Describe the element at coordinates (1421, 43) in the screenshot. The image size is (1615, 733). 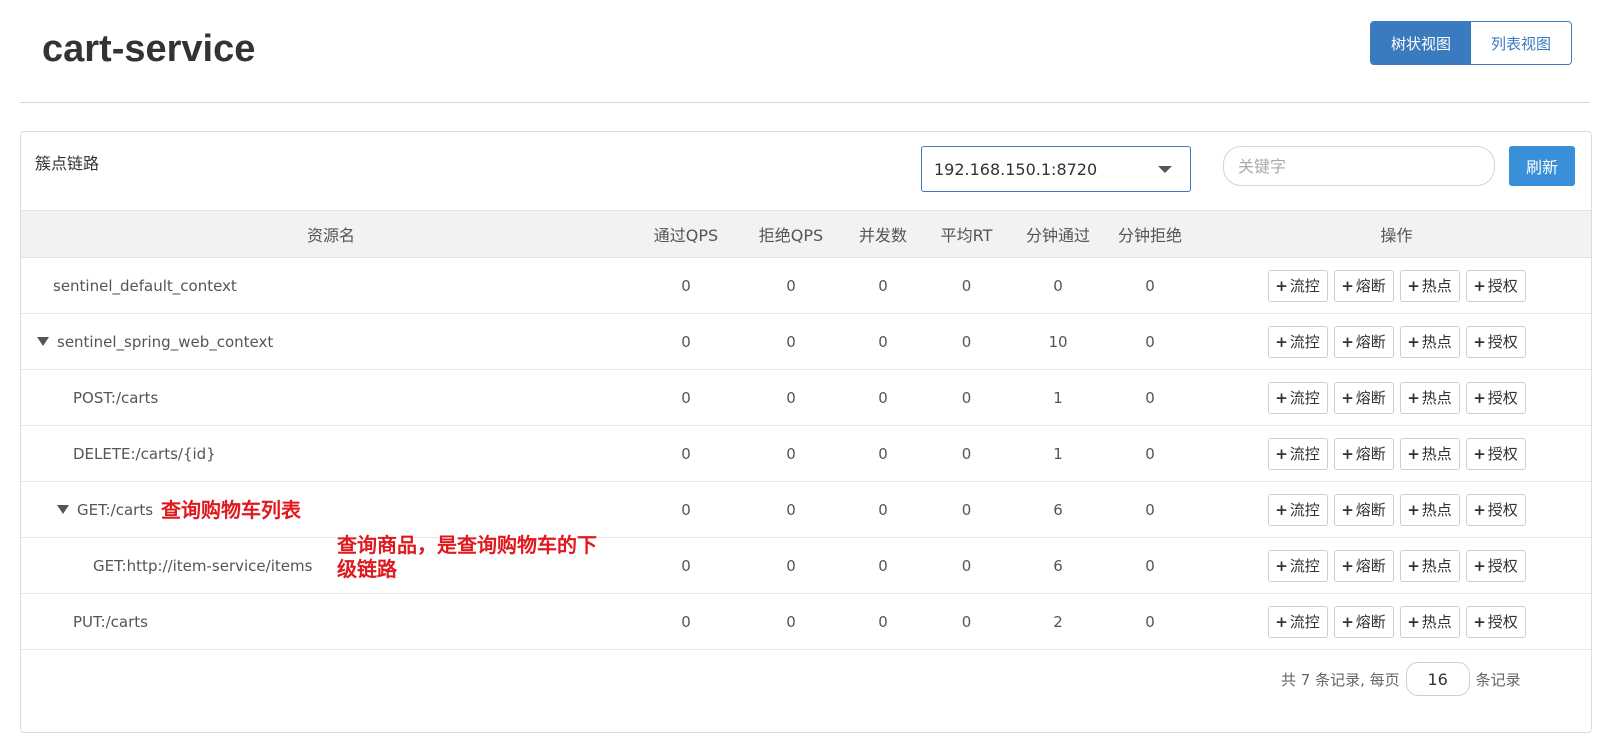
I see `tree-view-button: 树状视图` at that location.